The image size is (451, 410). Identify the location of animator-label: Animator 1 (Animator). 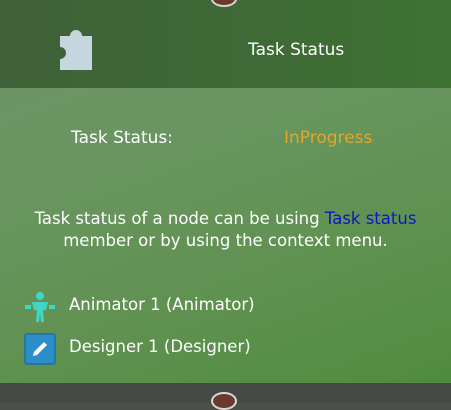
(162, 304).